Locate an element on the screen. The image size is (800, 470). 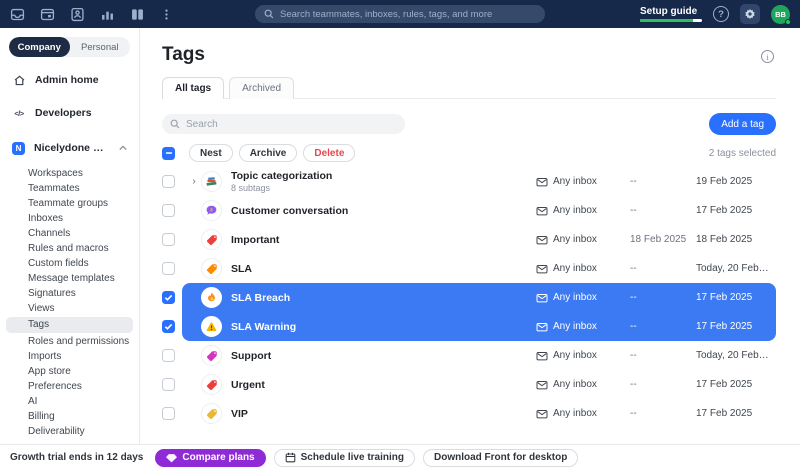
tag-row-body: Important Any inbox 18 Feb 2025 18 Feb 2025 is located at coordinates (479, 239).